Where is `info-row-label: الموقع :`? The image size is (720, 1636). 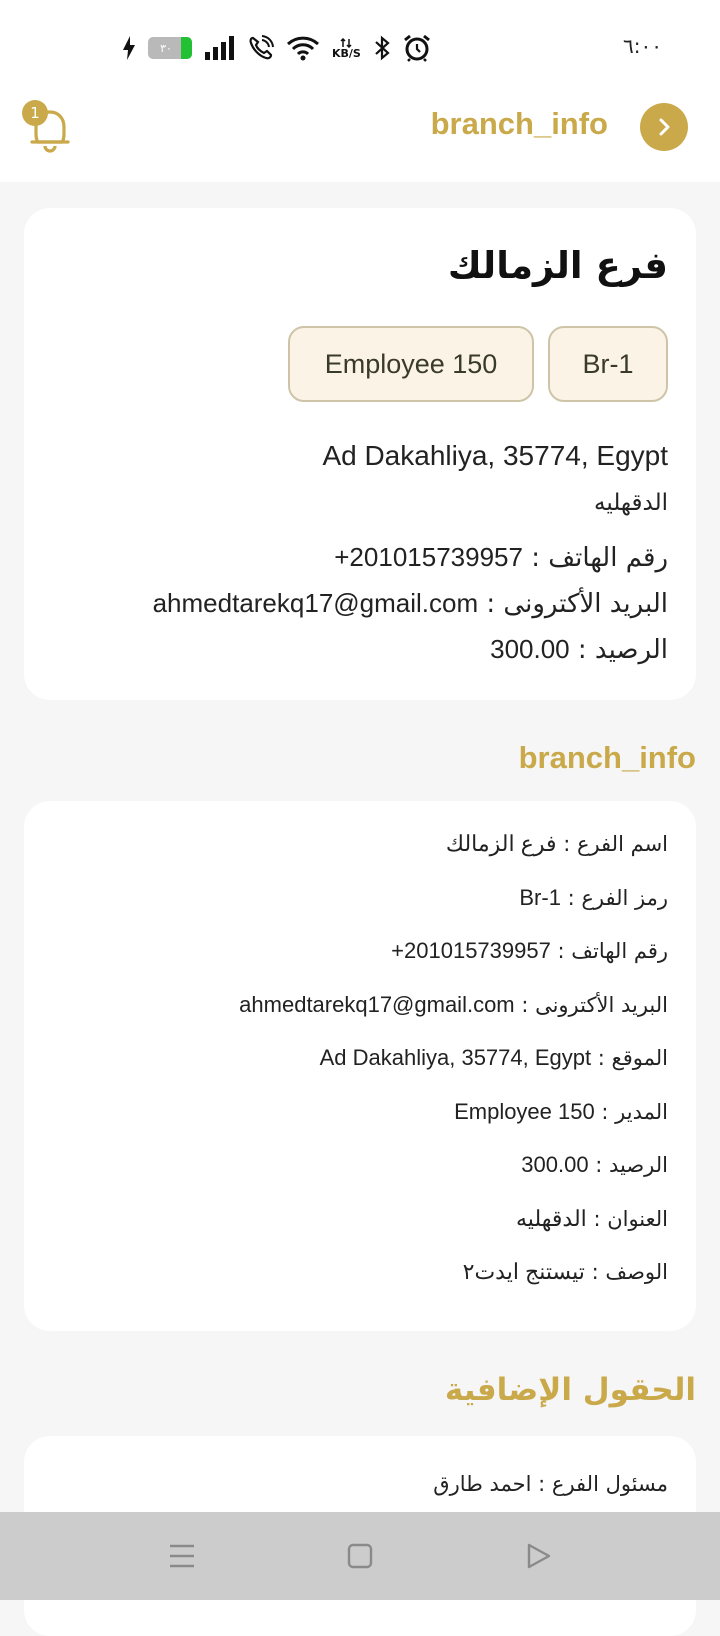 info-row-label: الموقع : is located at coordinates (629, 1058).